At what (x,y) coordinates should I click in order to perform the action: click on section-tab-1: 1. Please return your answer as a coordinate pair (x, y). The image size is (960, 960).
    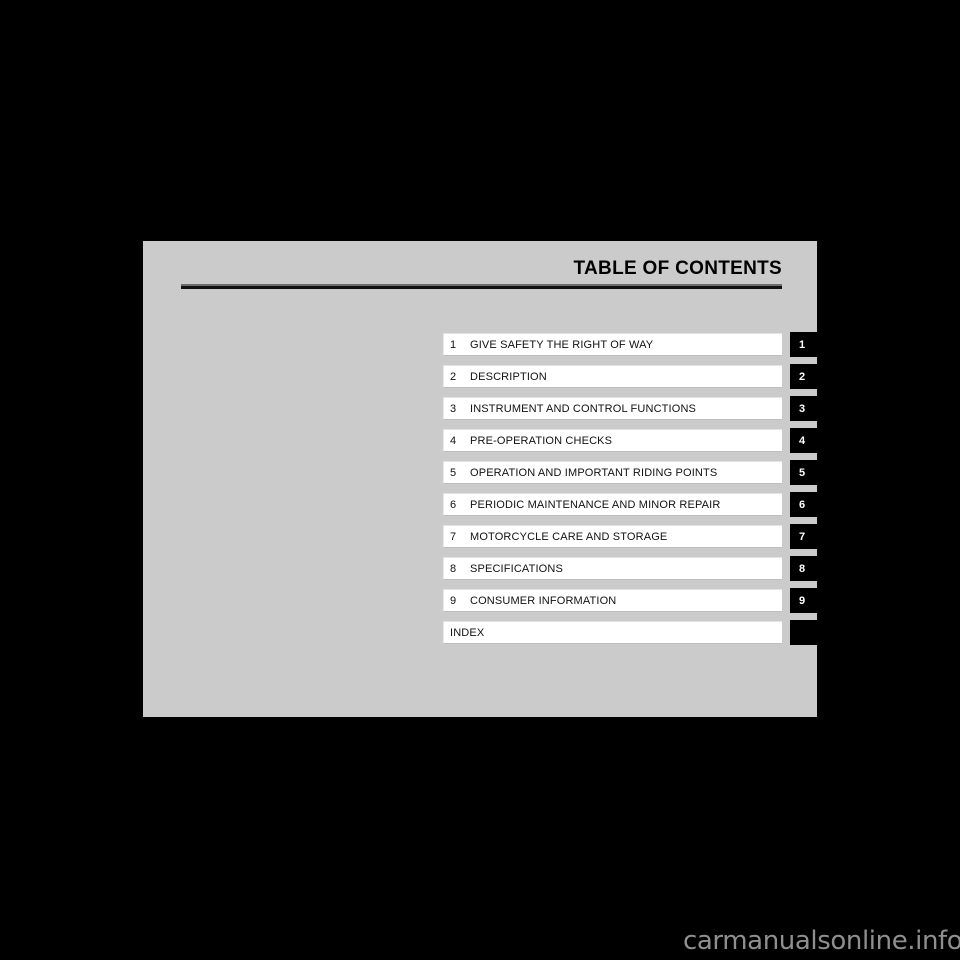
    Looking at the image, I should click on (812, 344).